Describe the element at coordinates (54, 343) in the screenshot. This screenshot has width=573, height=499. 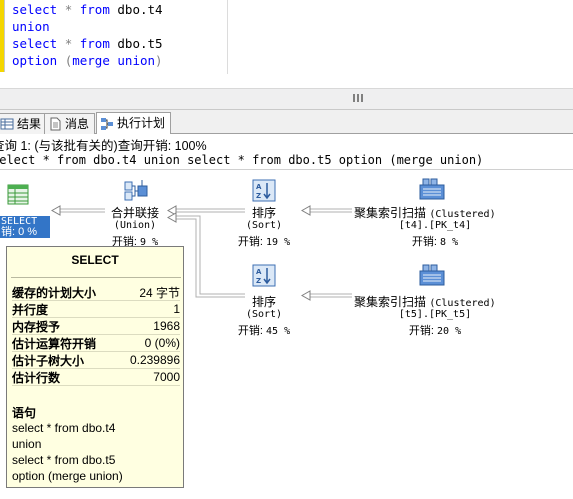
I see `tooltip-key: 估计运算符开销` at that location.